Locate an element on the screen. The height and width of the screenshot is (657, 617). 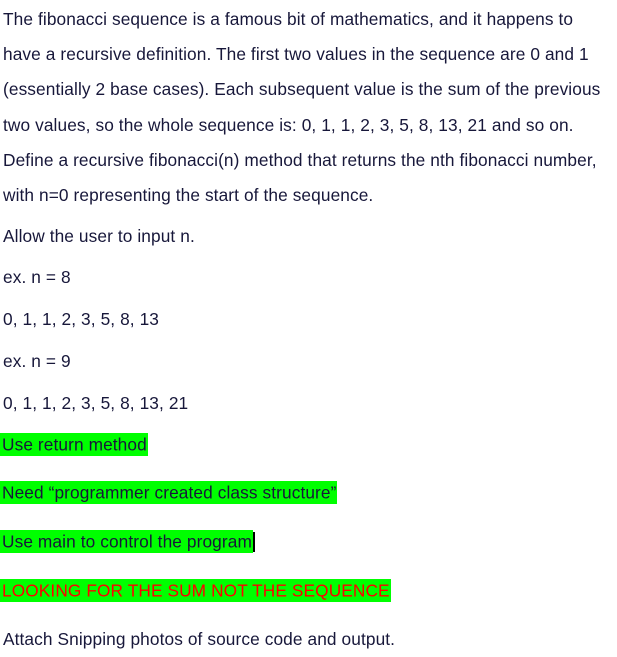
paragraph-example-2-sequence: 0, 1, 1, 2, 3, 5, 8, 13, 21 is located at coordinates (96, 402).